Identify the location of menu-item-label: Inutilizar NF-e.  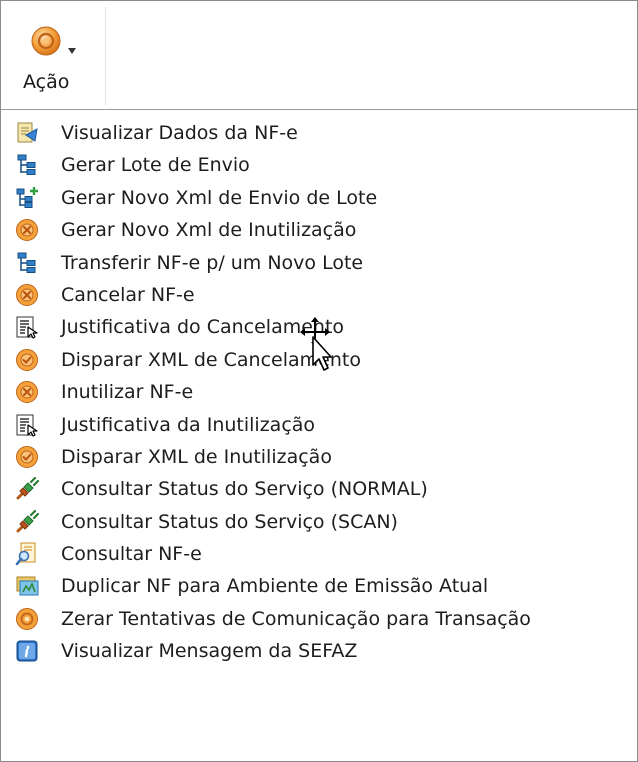
(127, 392).